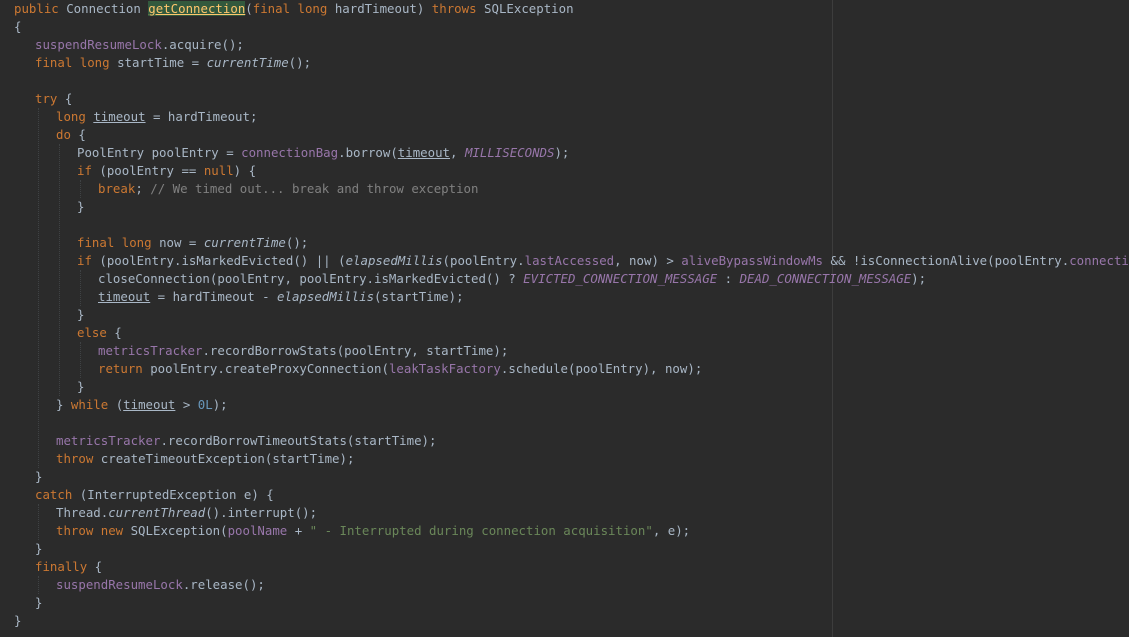  I want to click on code-token: (poolEntry., so click(483, 260).